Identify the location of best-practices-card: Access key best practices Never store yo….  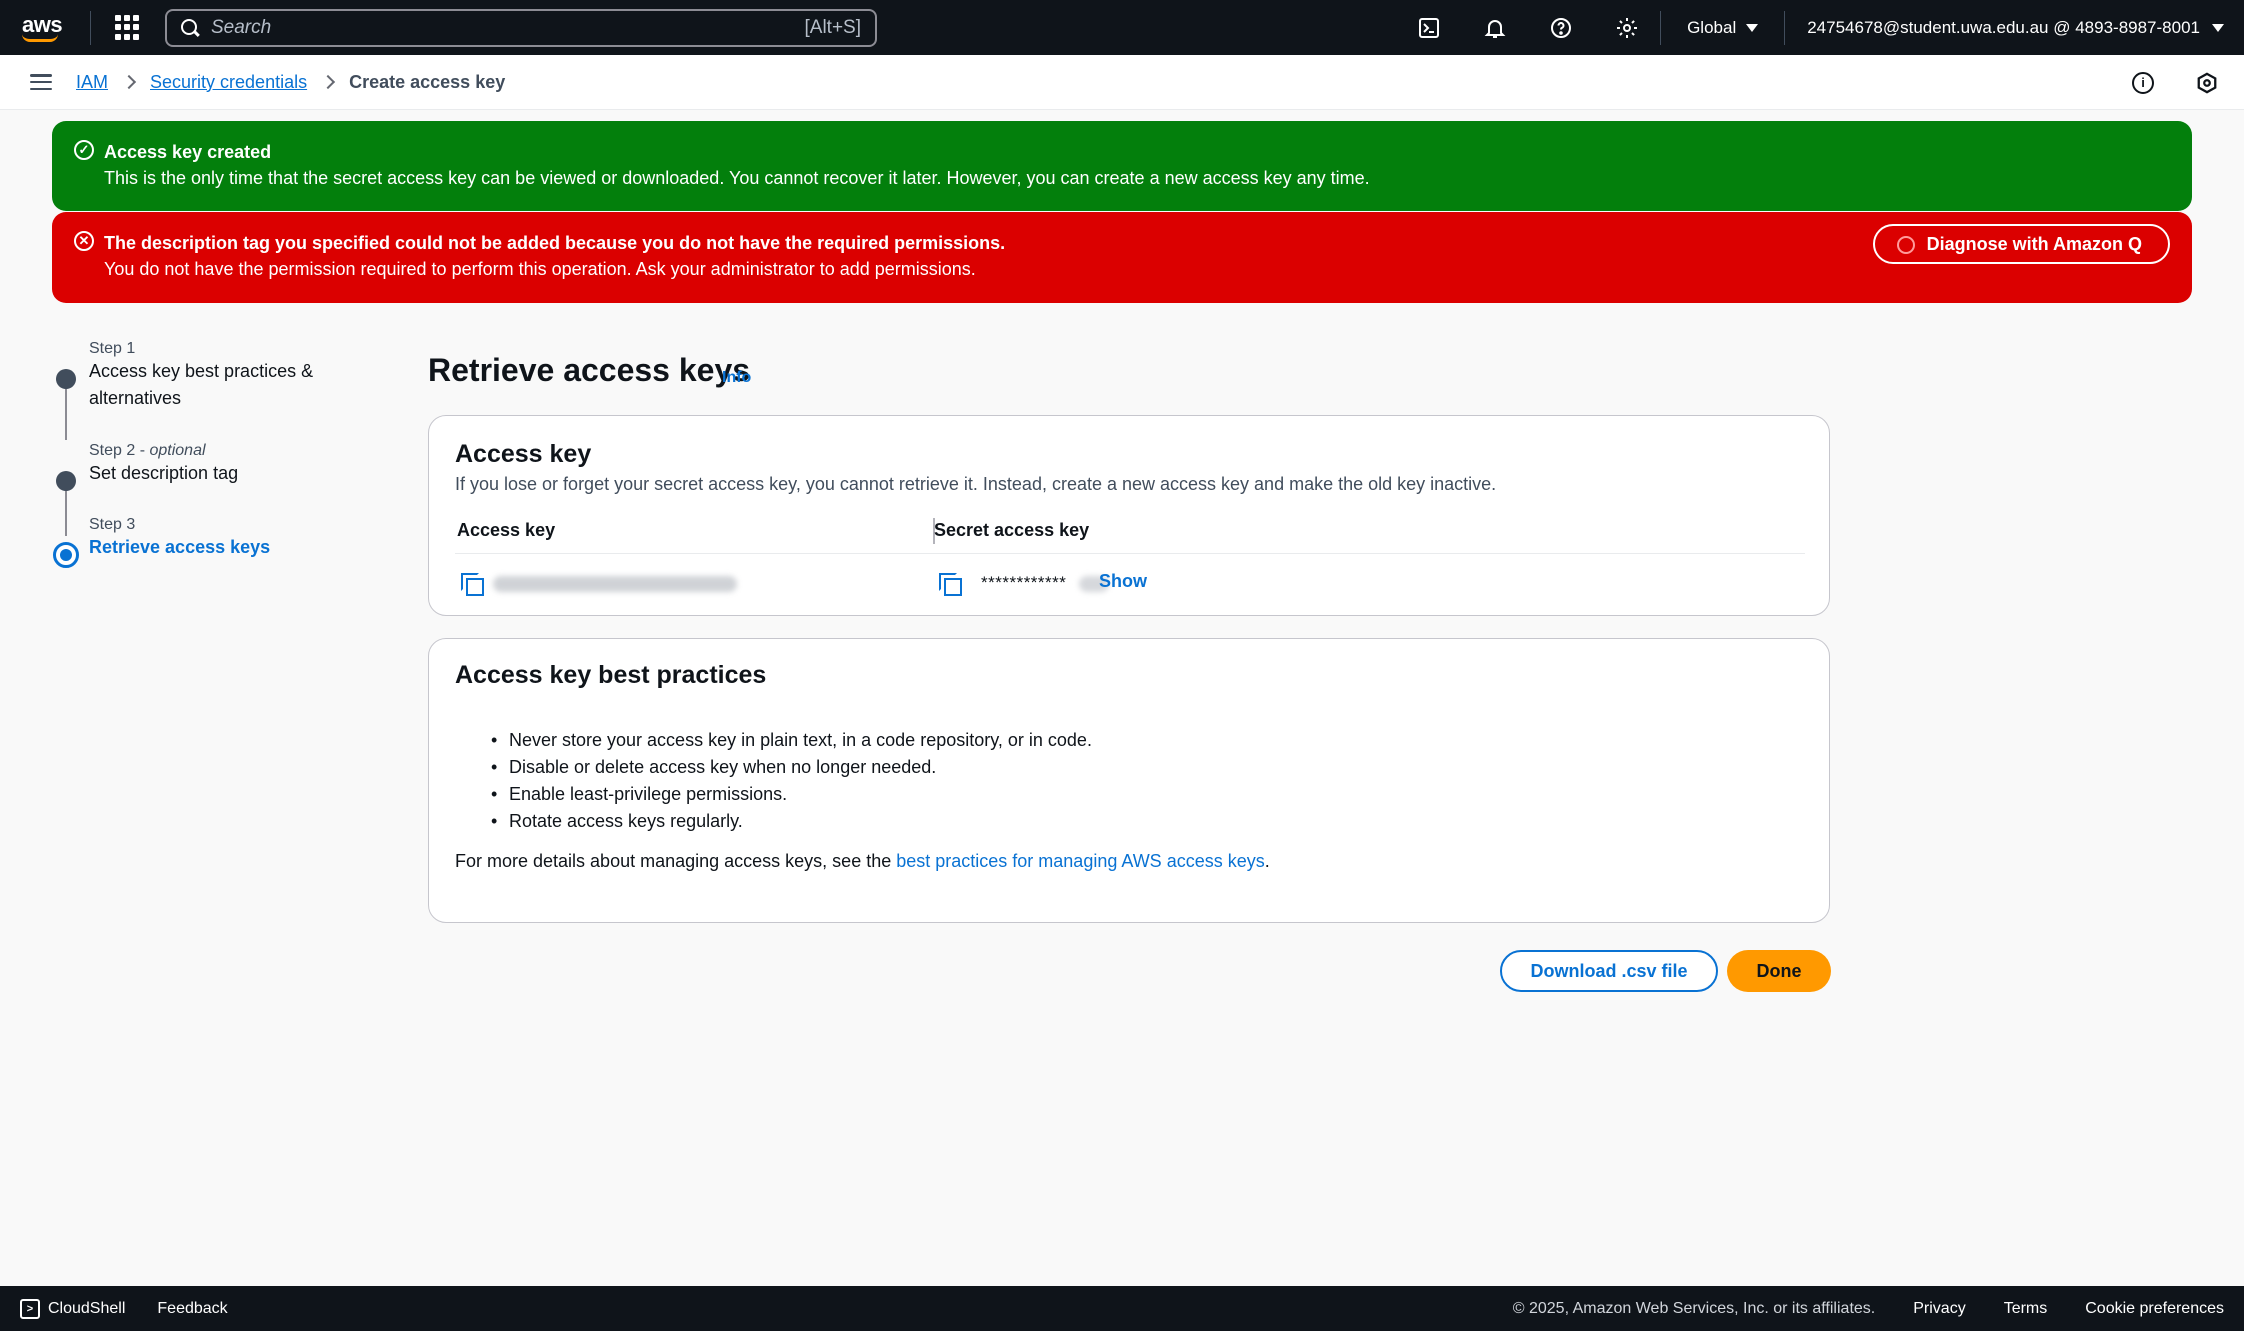
(1129, 780).